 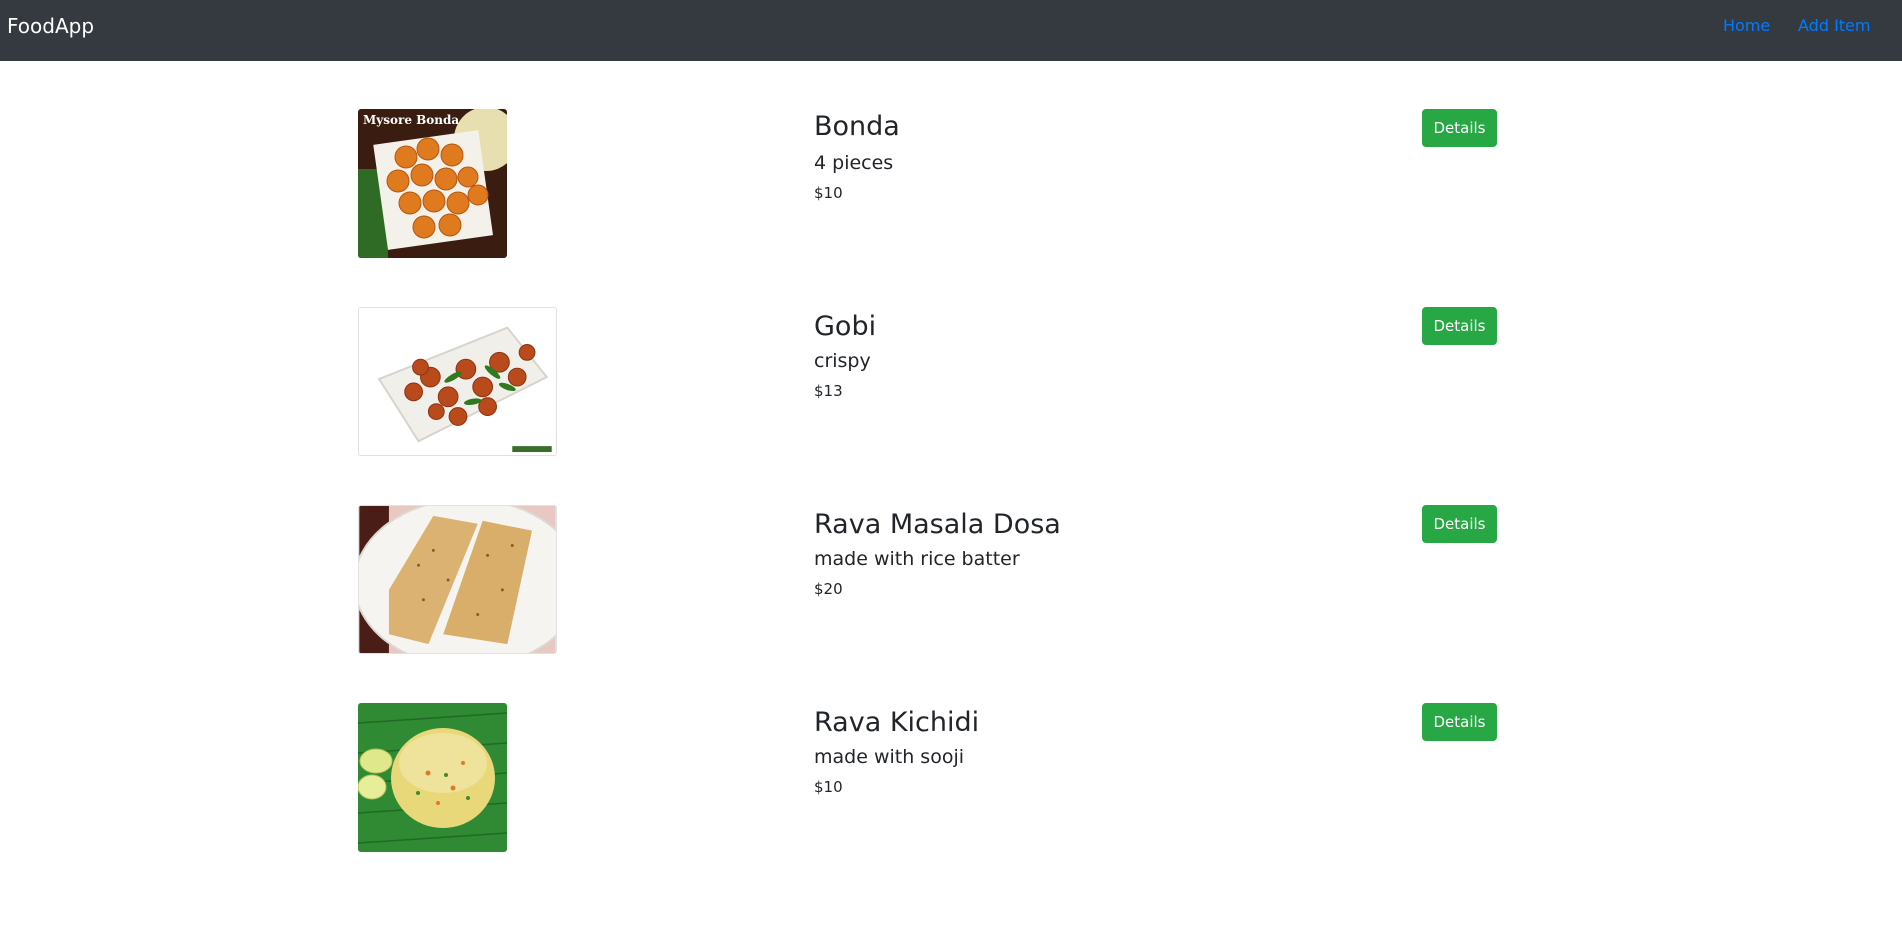 I want to click on food-image-gobi, so click(x=457, y=381).